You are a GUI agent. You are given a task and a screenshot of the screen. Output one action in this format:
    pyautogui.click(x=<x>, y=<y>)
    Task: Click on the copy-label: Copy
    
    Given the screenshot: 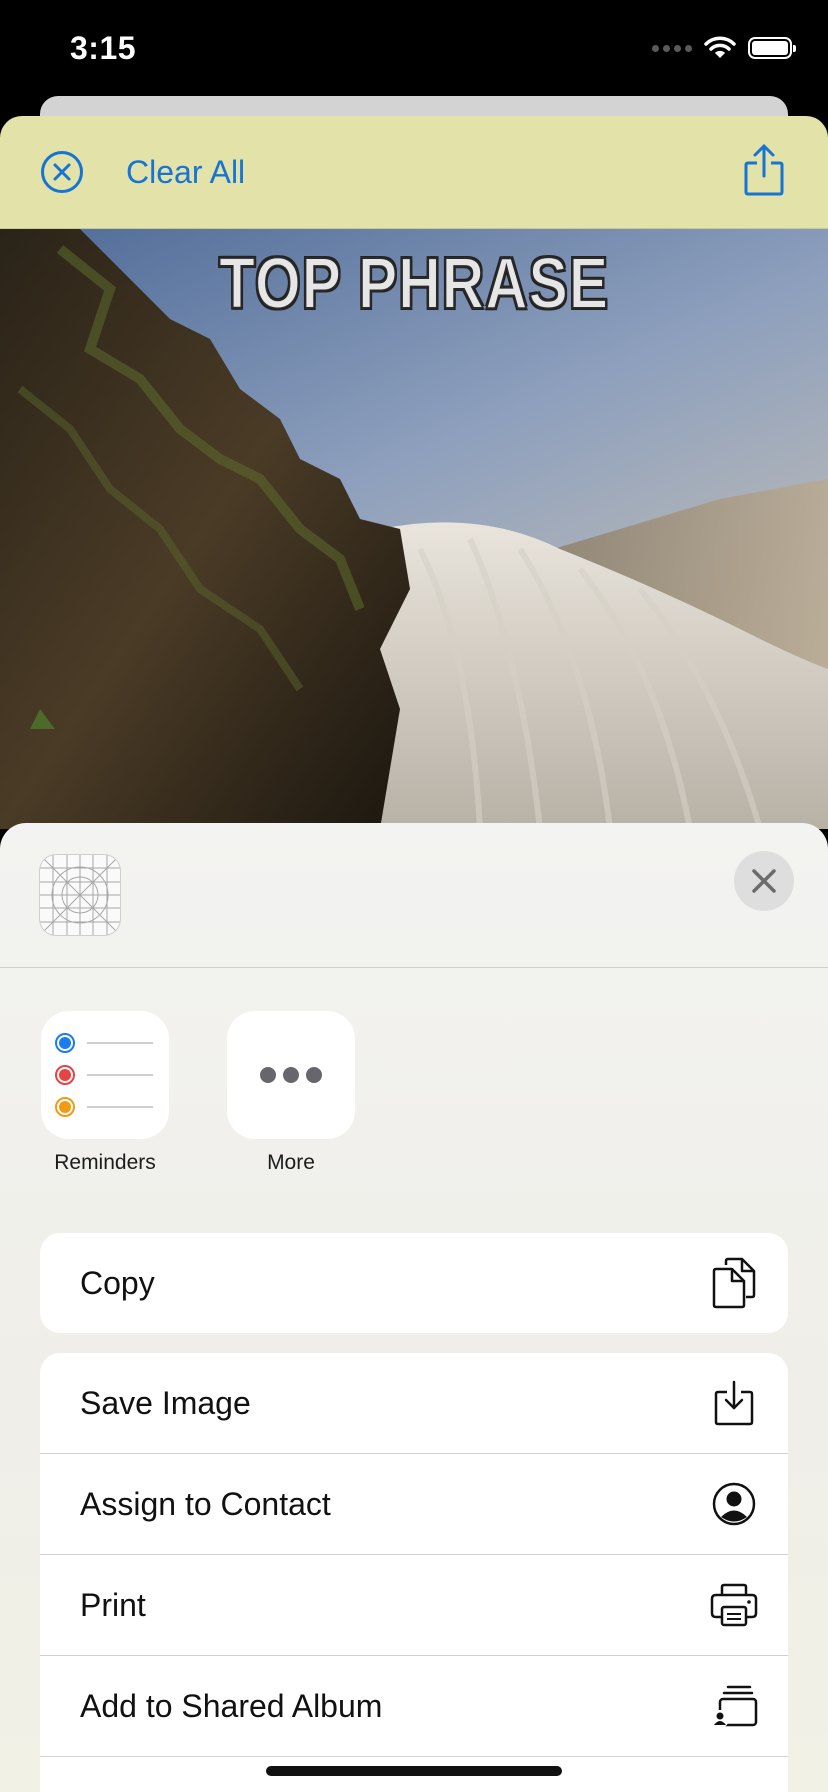 What is the action you would take?
    pyautogui.click(x=117, y=1282)
    